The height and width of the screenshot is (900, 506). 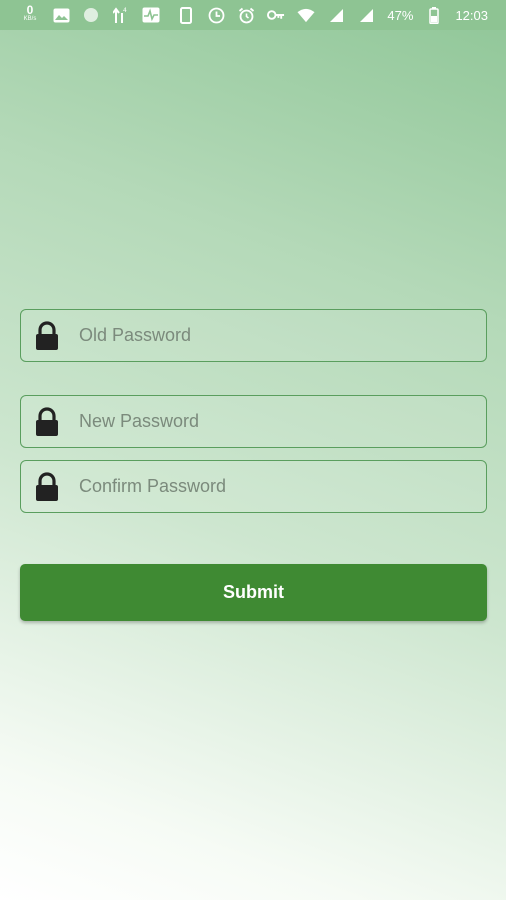 I want to click on clock-time: 12:03, so click(x=471, y=15).